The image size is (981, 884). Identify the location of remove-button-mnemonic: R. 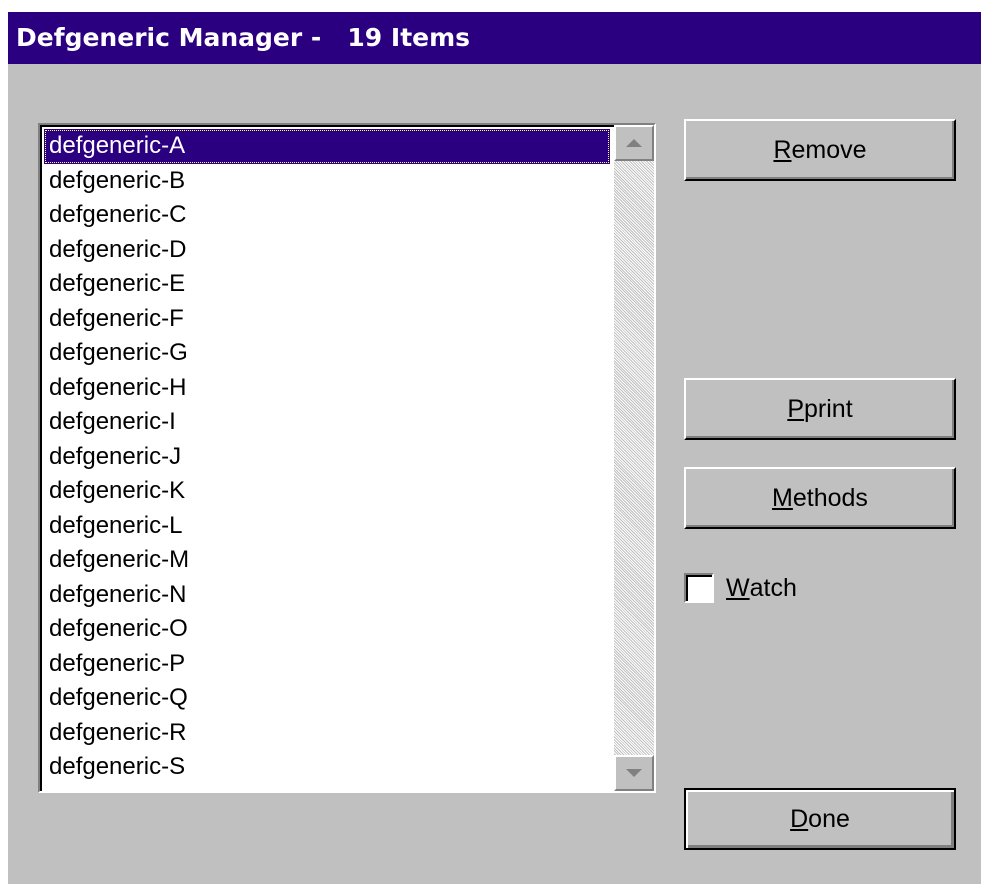
(782, 149).